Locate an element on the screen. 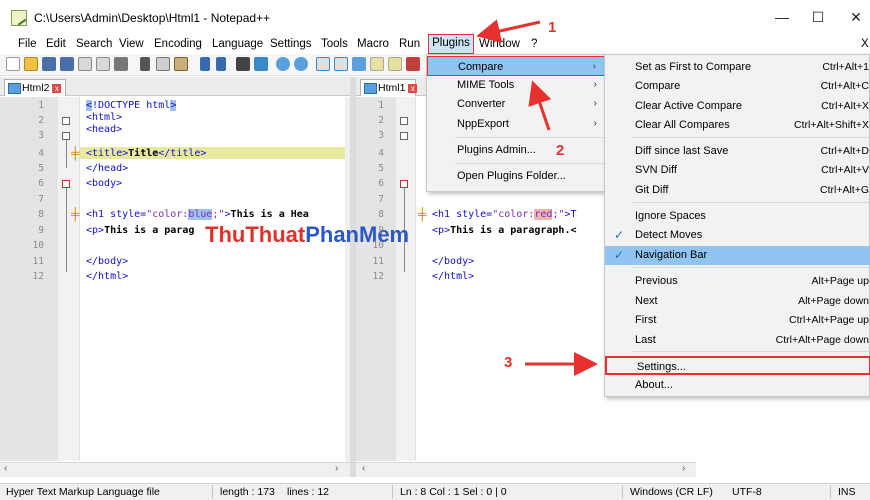  annotation-number-1: 1 is located at coordinates (552, 27).